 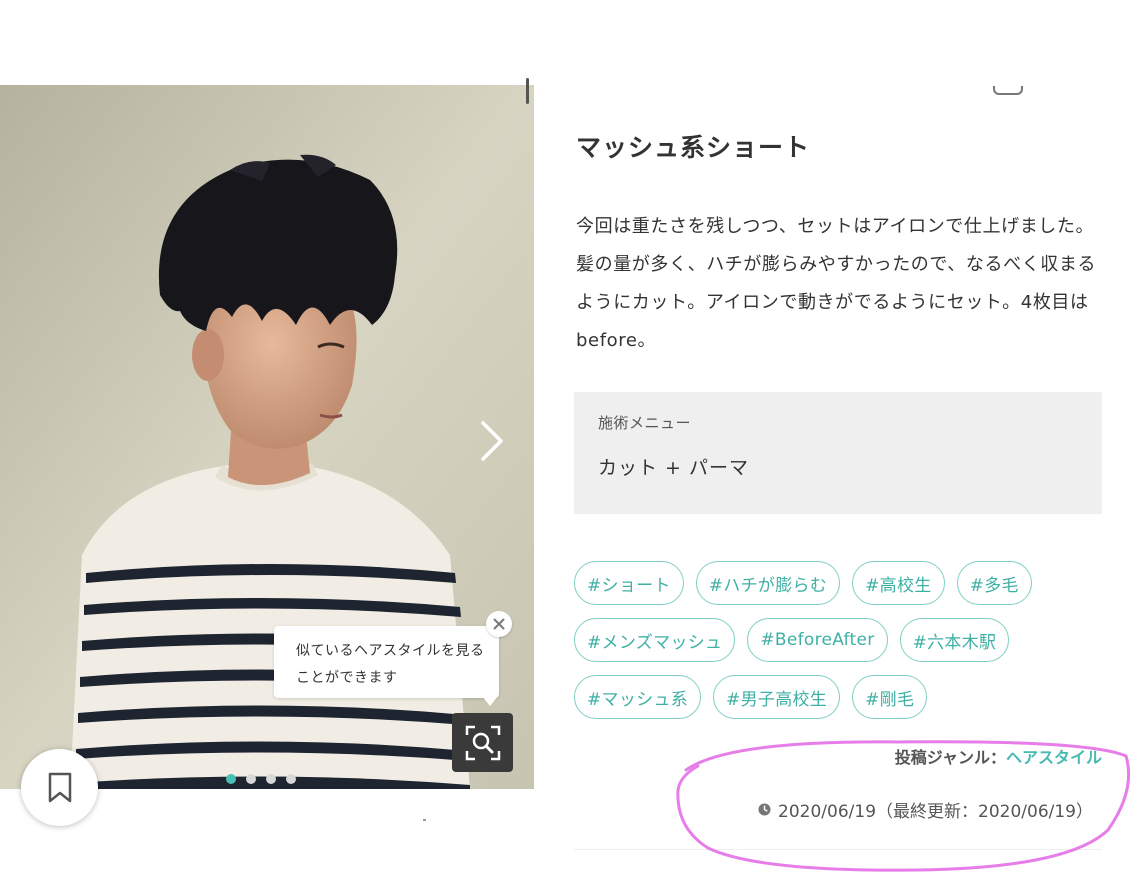 I want to click on divider-mark, so click(x=424, y=820).